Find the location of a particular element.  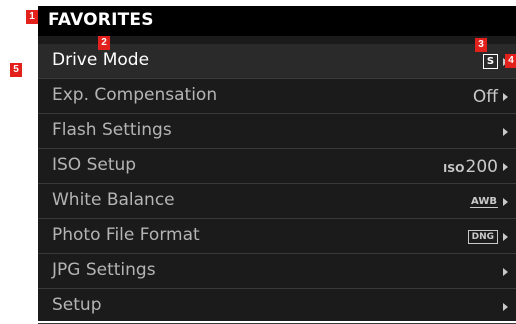

menu-item-setup: Setup is located at coordinates (277, 306).